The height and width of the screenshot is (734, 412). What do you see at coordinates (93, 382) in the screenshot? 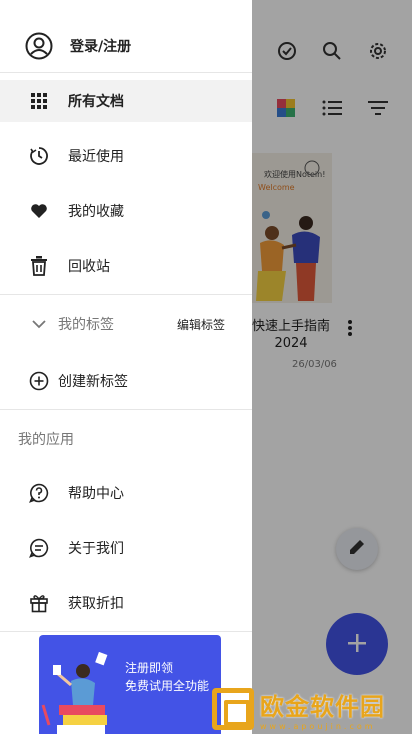
I see `create-tag-label: 创建新标签` at bounding box center [93, 382].